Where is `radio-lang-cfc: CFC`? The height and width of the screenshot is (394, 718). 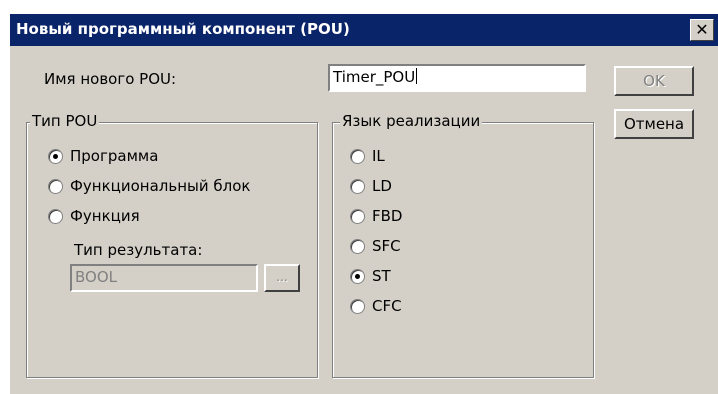
radio-lang-cfc: CFC is located at coordinates (376, 306).